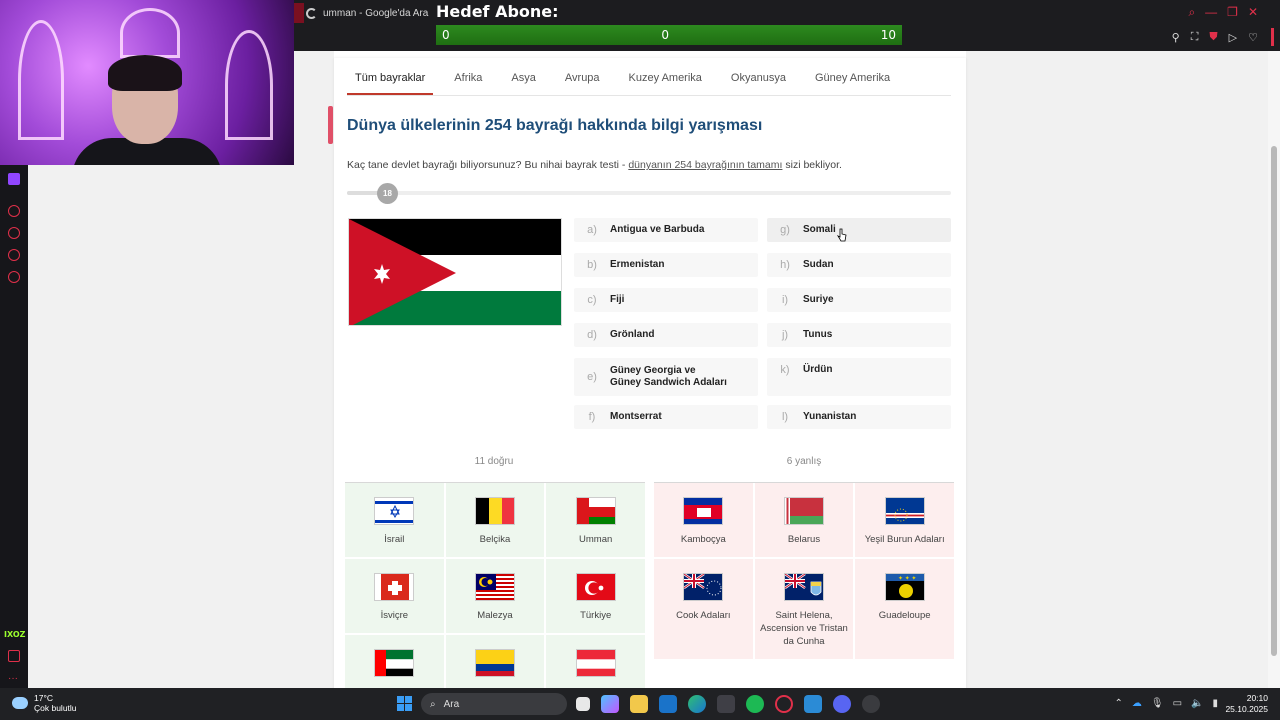  I want to click on malaysia-flag-icon, so click(494, 587).